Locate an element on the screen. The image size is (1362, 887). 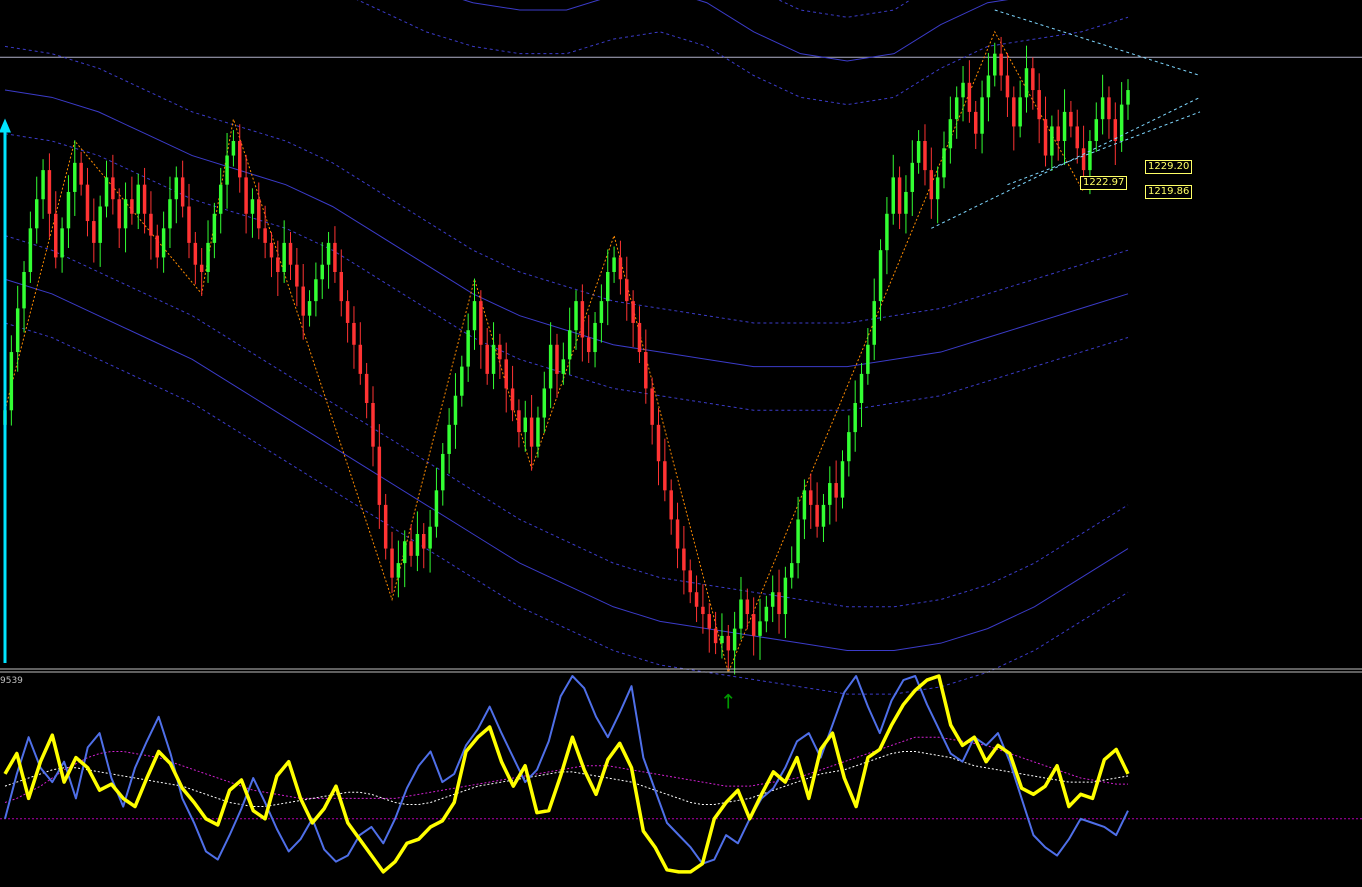
trend-line-upper is located at coordinates (1097, 43).